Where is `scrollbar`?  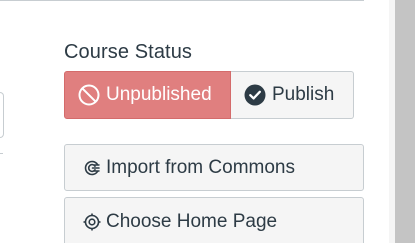
scrollbar is located at coordinates (405, 121).